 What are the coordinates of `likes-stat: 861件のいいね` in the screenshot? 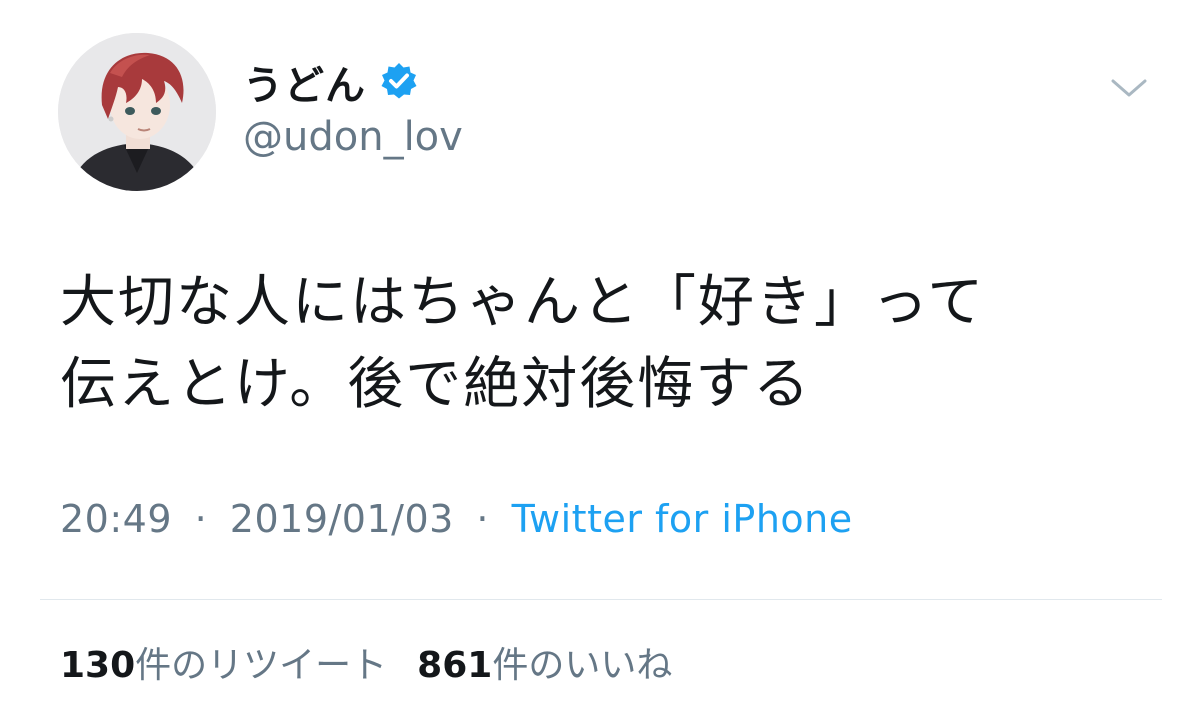 It's located at (544, 665).